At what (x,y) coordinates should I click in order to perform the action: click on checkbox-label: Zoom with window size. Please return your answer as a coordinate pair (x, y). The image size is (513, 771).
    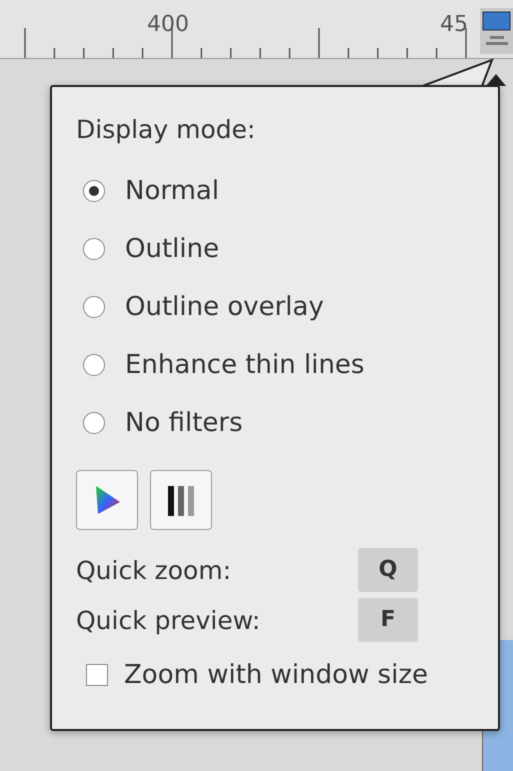
    Looking at the image, I should click on (276, 675).